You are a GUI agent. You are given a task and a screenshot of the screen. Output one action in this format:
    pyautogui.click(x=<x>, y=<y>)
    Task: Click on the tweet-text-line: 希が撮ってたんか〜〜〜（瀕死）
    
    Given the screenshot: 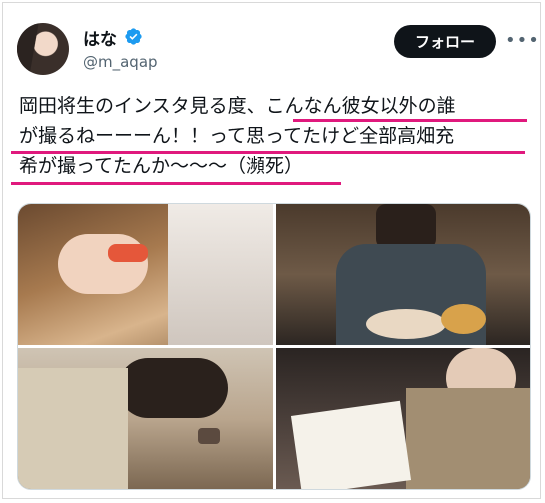 What is the action you would take?
    pyautogui.click(x=161, y=166)
    